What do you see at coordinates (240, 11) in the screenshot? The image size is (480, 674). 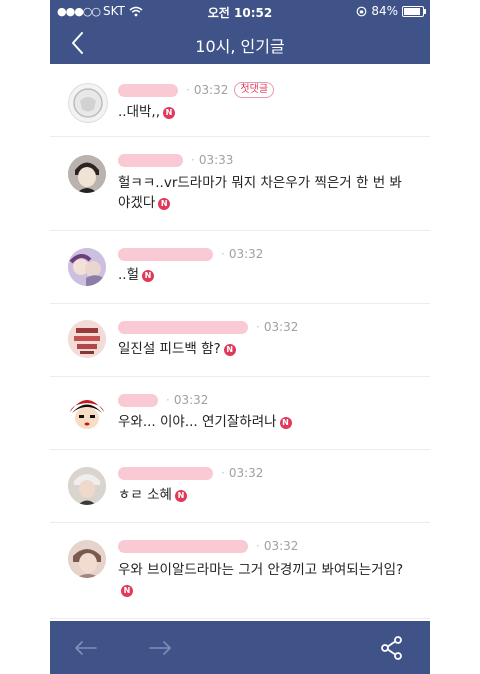 I see `status-bar: ●●●○○ SKT 오전 10:52 84%` at bounding box center [240, 11].